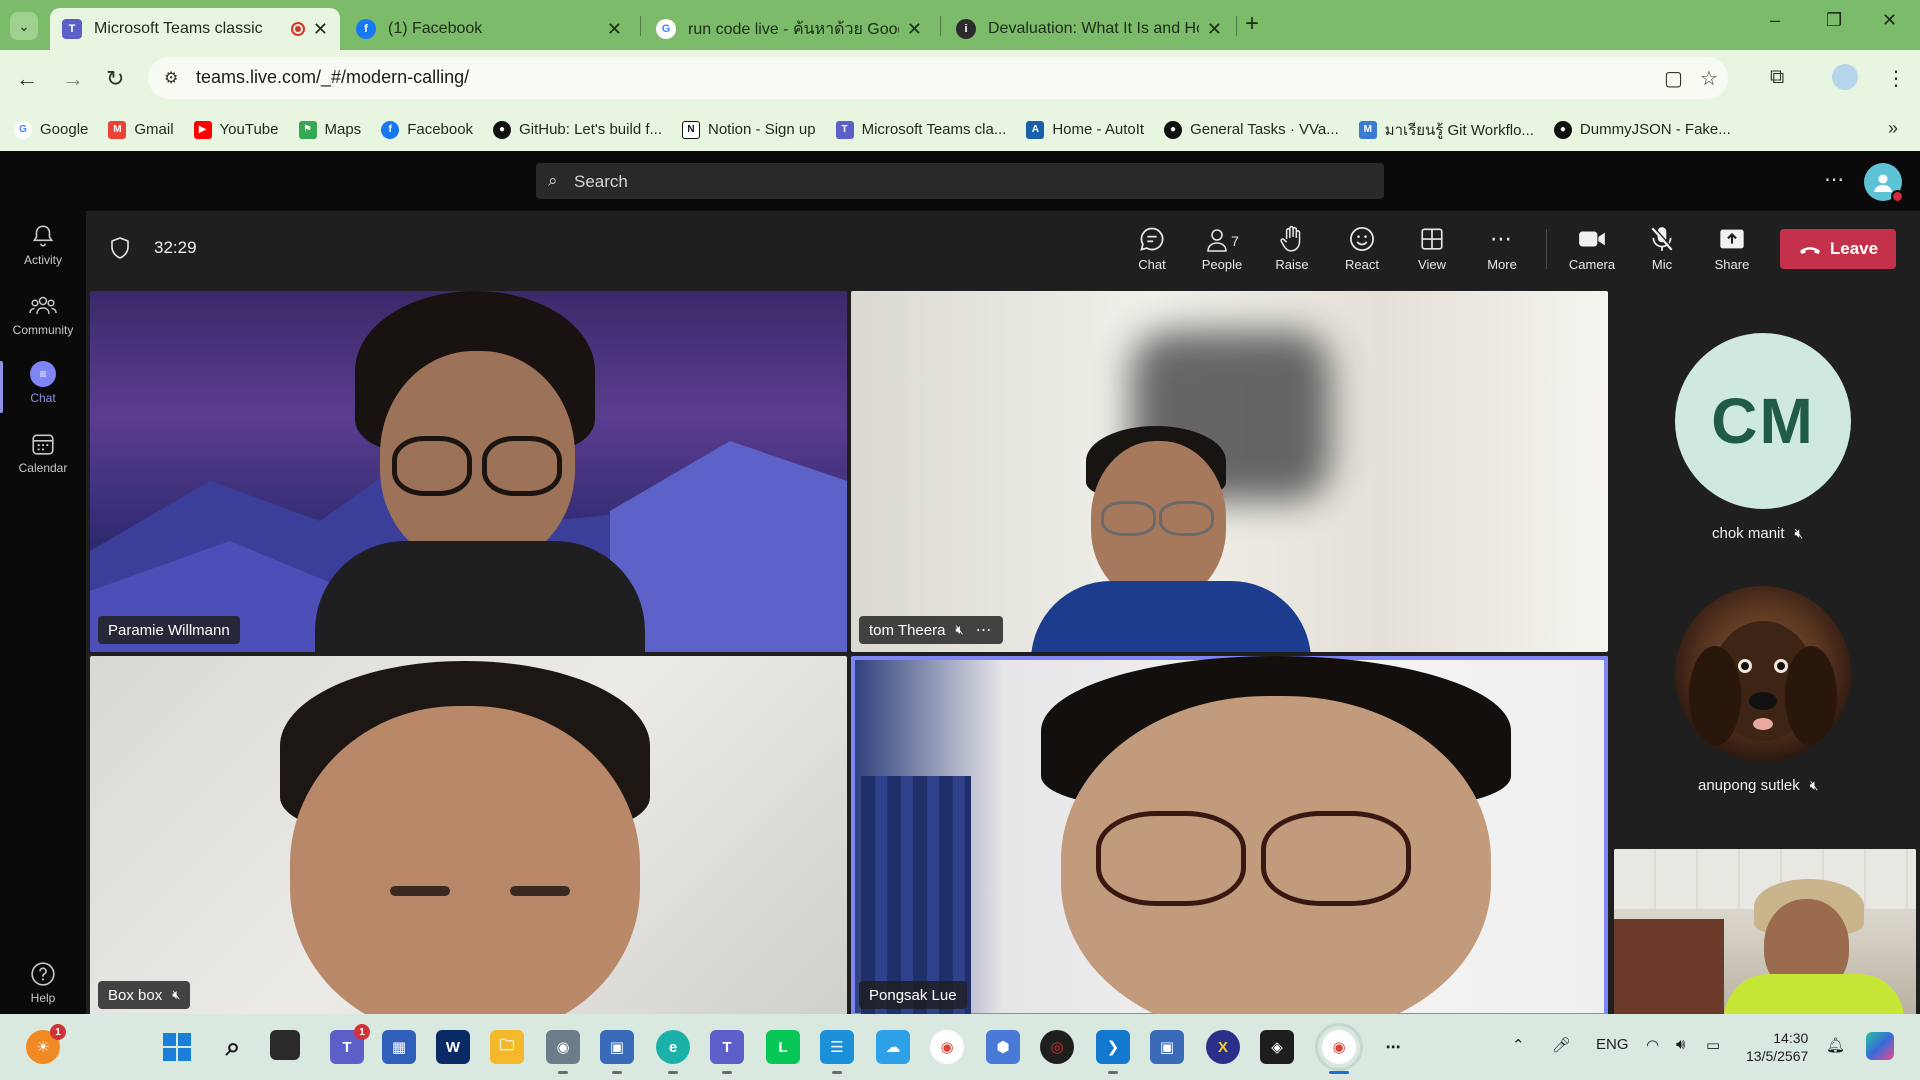 The width and height of the screenshot is (1920, 1080). I want to click on tab-teams: T Microsoft Teams classic ✕, so click(195, 29).